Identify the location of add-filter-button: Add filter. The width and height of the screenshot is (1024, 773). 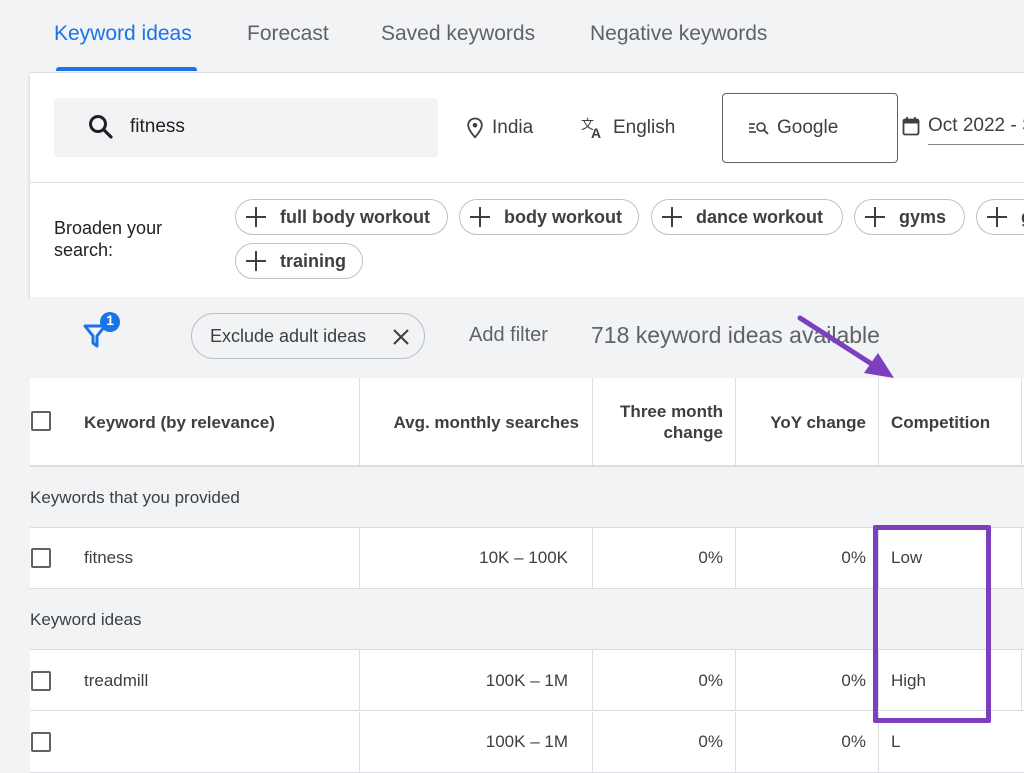
(508, 335).